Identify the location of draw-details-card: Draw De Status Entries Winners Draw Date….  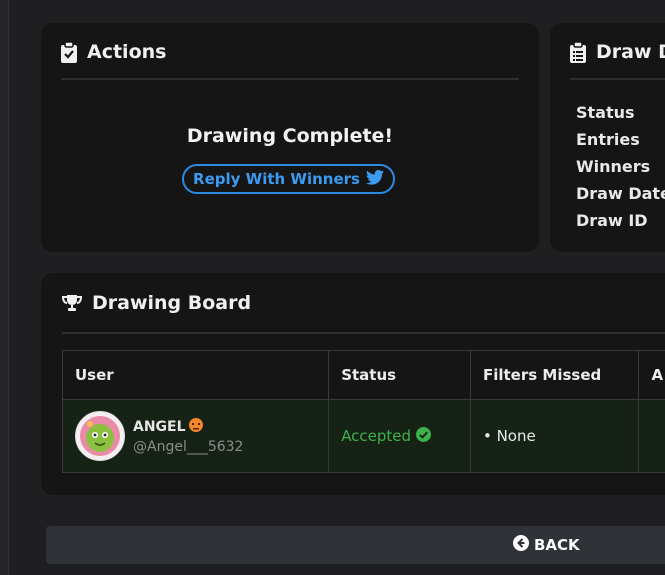
(607, 137).